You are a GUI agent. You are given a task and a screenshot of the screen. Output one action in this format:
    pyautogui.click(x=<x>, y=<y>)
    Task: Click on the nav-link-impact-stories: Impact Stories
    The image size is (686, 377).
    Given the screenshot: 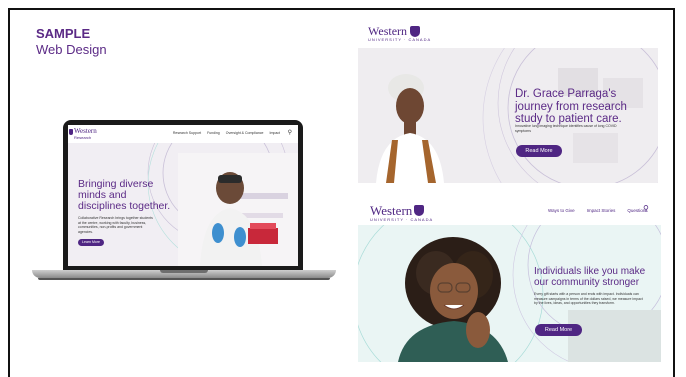 What is the action you would take?
    pyautogui.click(x=601, y=210)
    